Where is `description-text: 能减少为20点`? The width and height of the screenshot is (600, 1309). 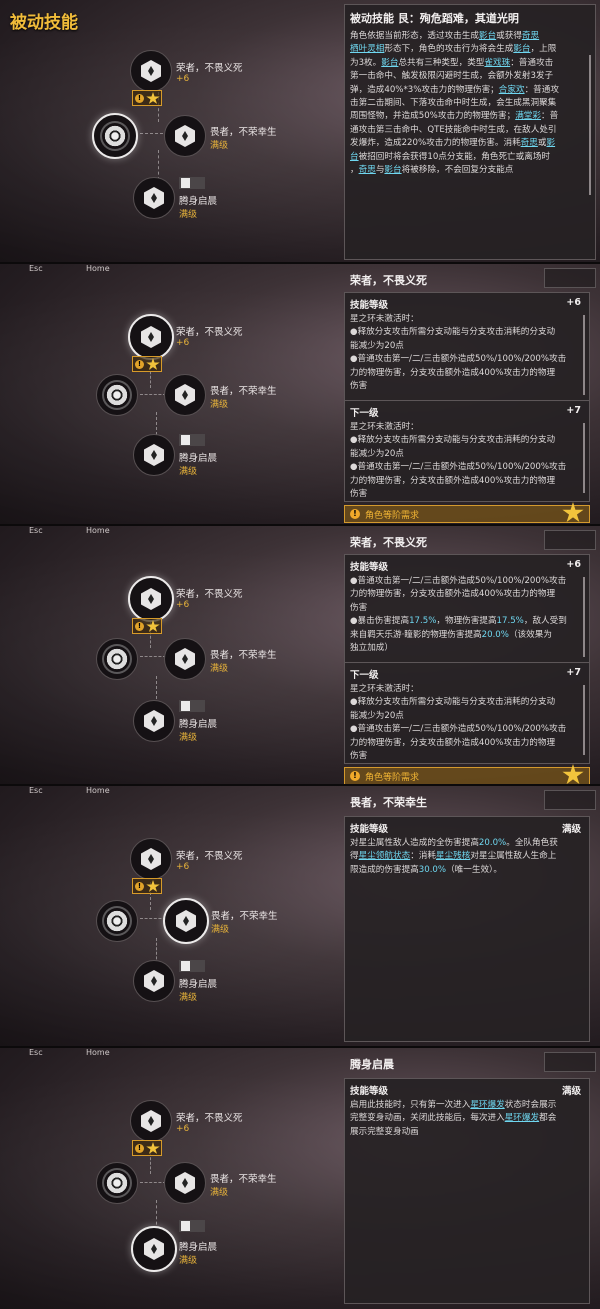
description-text: 能减少为20点 is located at coordinates (377, 345).